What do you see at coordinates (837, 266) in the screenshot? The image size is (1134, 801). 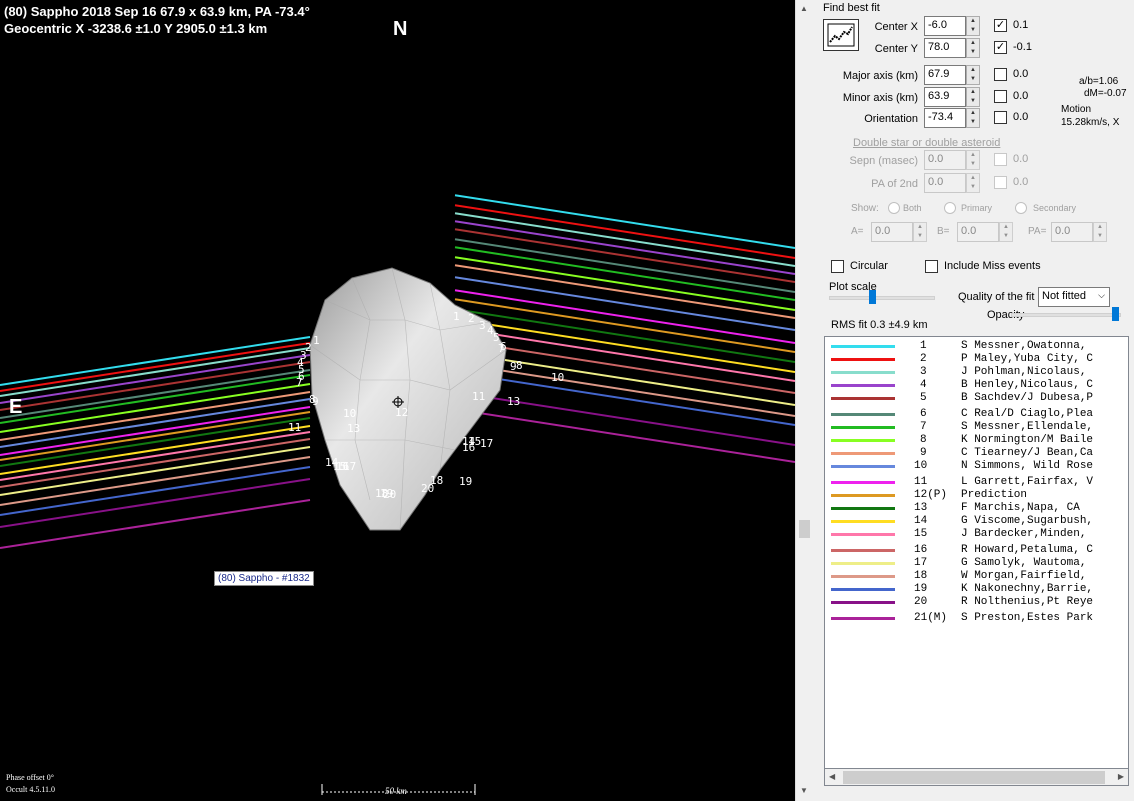 I see `circular-checkbox` at bounding box center [837, 266].